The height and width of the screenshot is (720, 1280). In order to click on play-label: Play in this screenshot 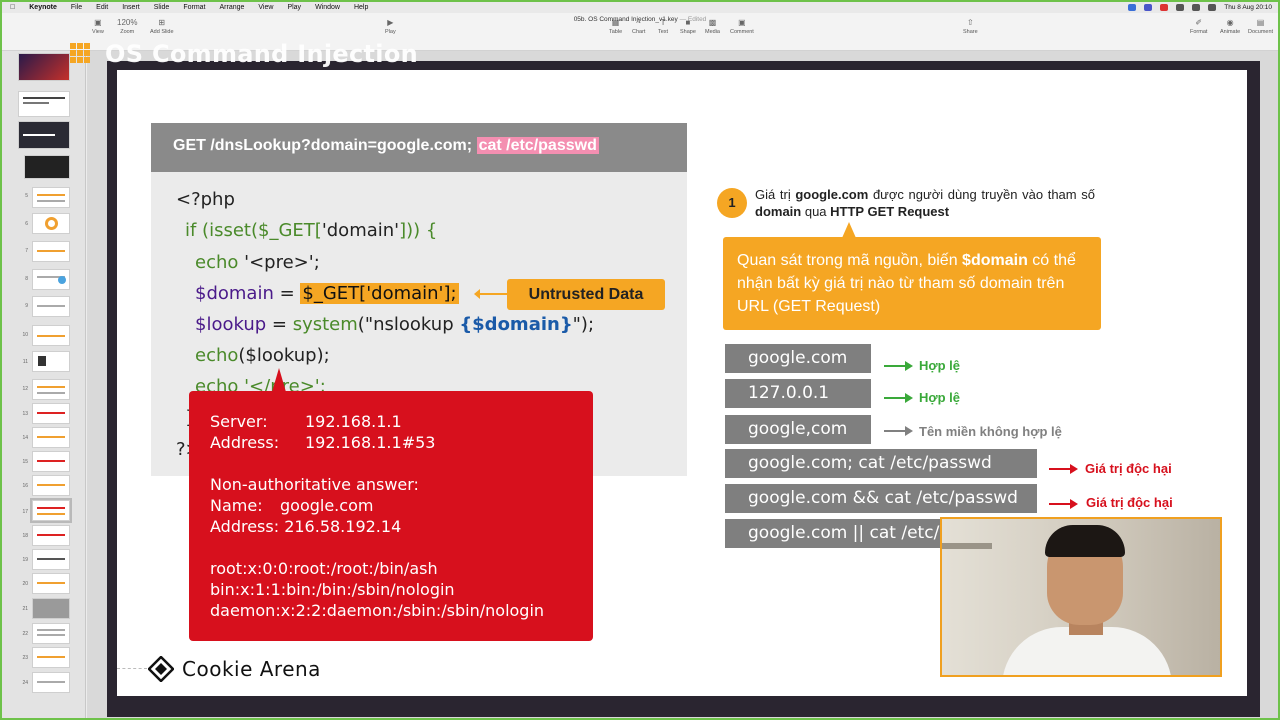, I will do `click(390, 32)`.